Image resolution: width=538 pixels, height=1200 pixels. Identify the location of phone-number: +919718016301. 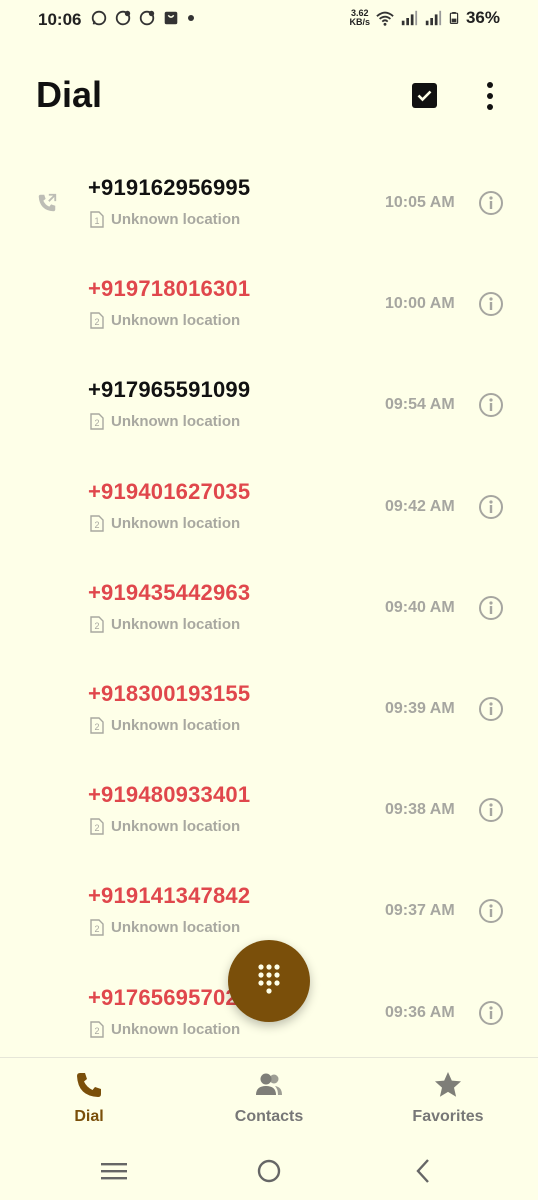
(169, 289).